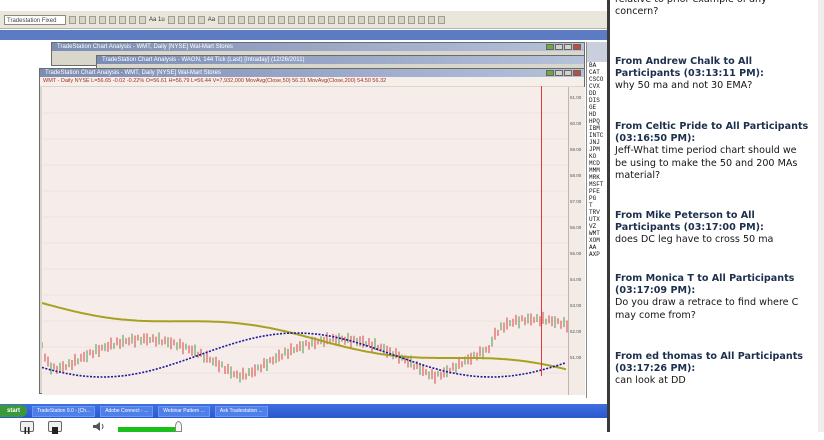 The width and height of the screenshot is (824, 440). I want to click on watchlist-item: HD, so click(597, 114).